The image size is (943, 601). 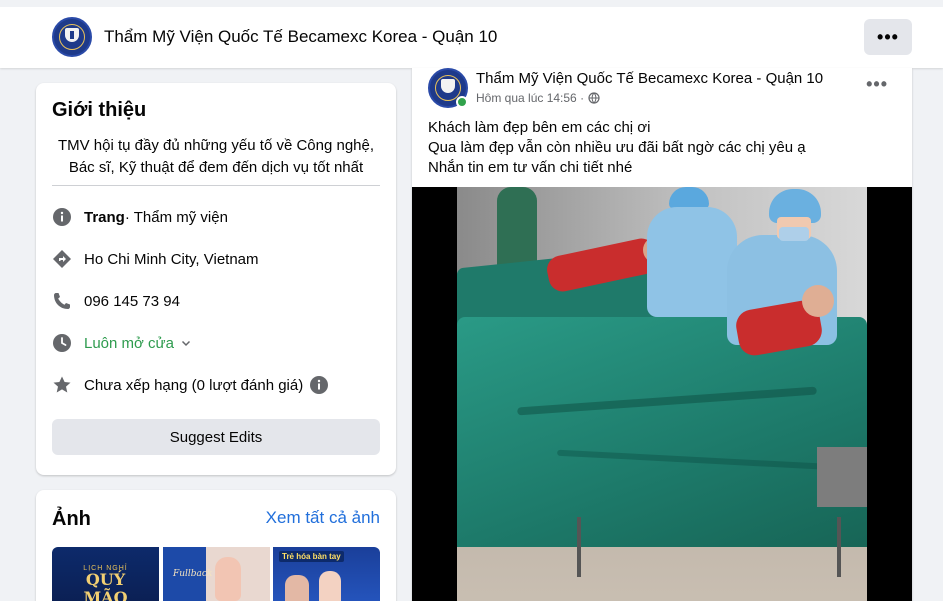 What do you see at coordinates (323, 518) in the screenshot?
I see `see-all-photos-link: Xem tất cả ảnh` at bounding box center [323, 518].